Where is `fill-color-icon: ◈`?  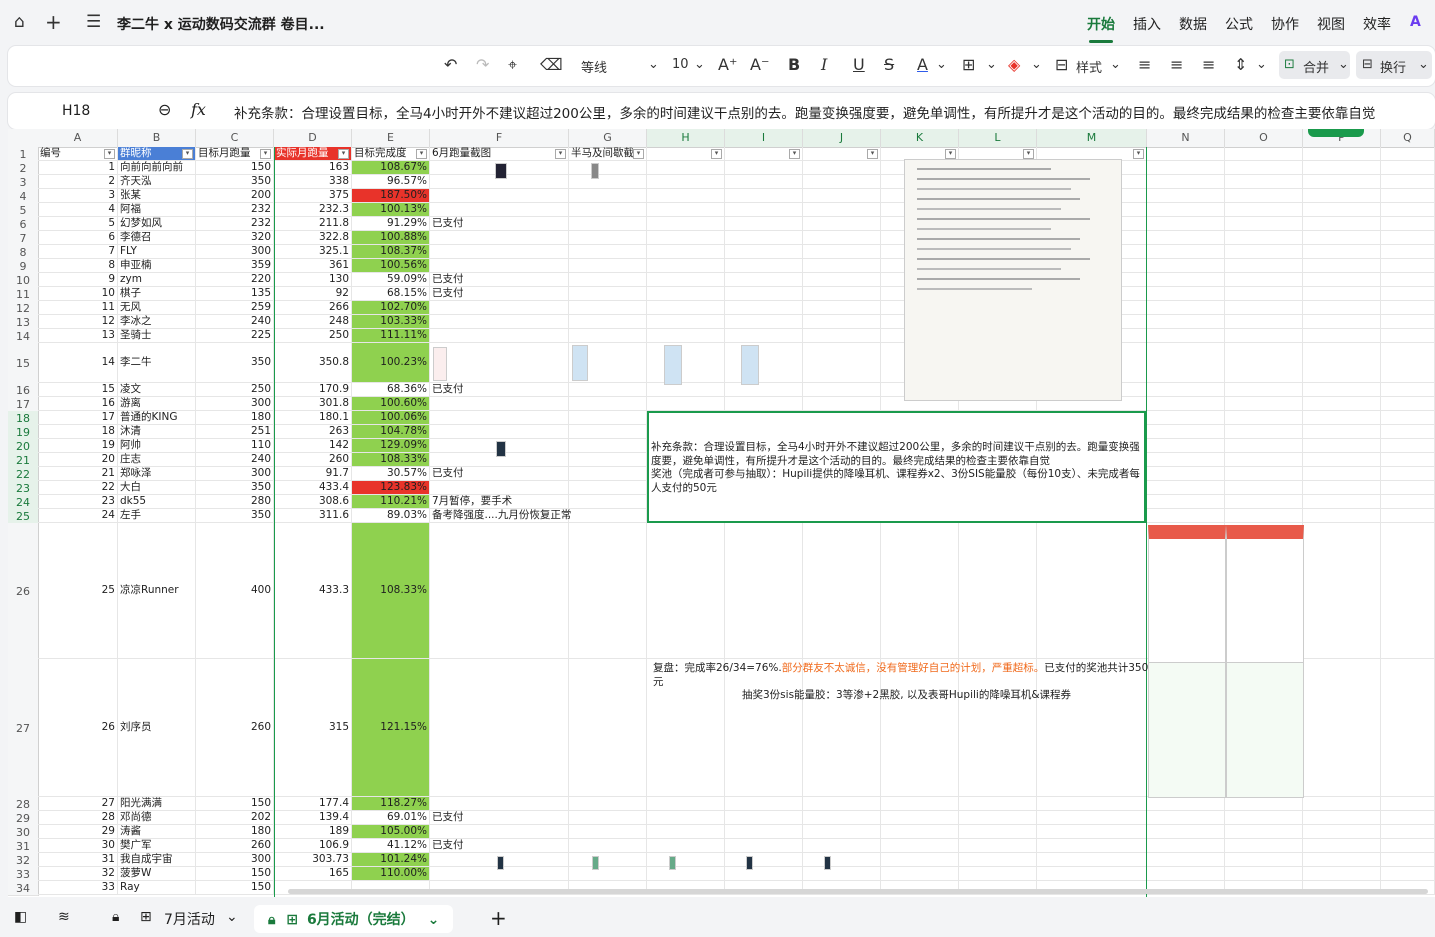 fill-color-icon: ◈ is located at coordinates (1014, 64).